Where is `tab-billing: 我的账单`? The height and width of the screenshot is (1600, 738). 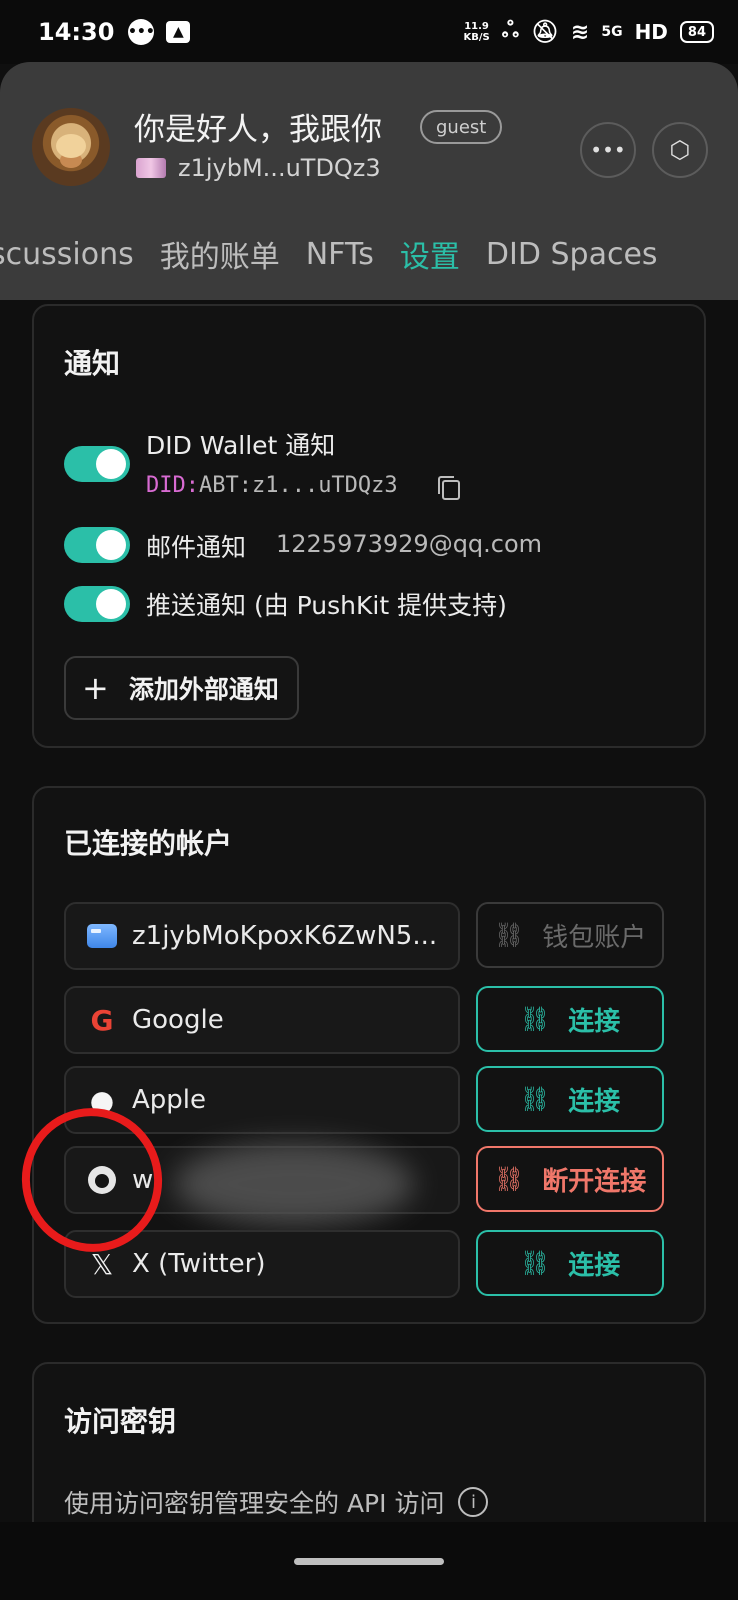 tab-billing: 我的账单 is located at coordinates (220, 254).